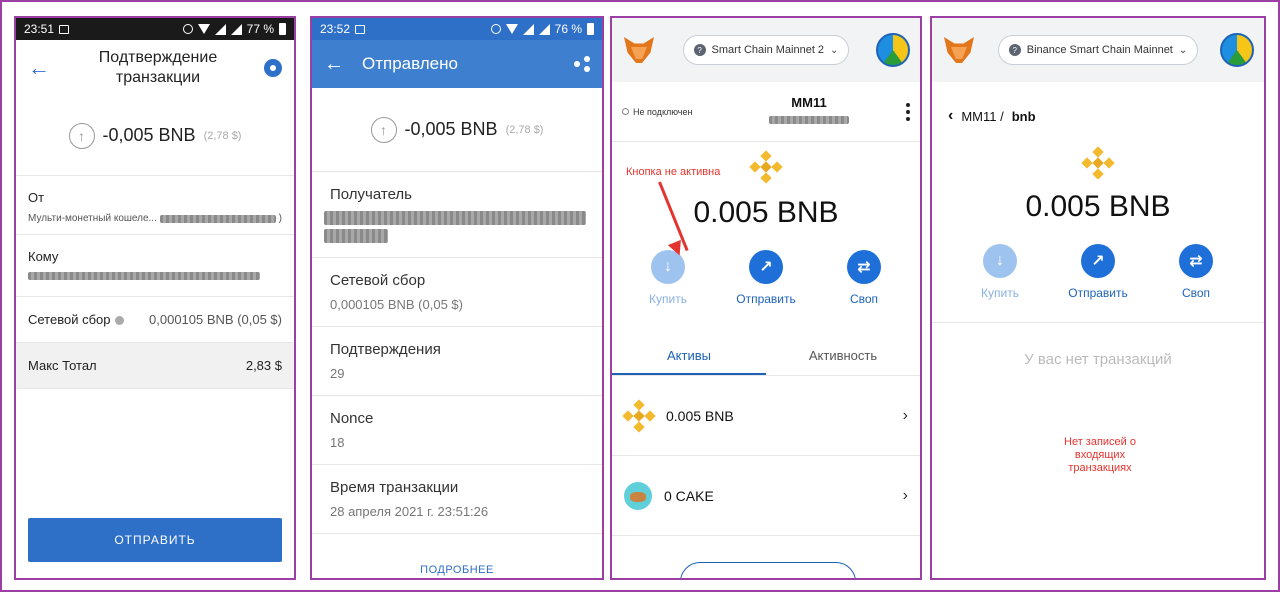 The width and height of the screenshot is (1280, 592). I want to click on wifi-icon, so click(511, 29).